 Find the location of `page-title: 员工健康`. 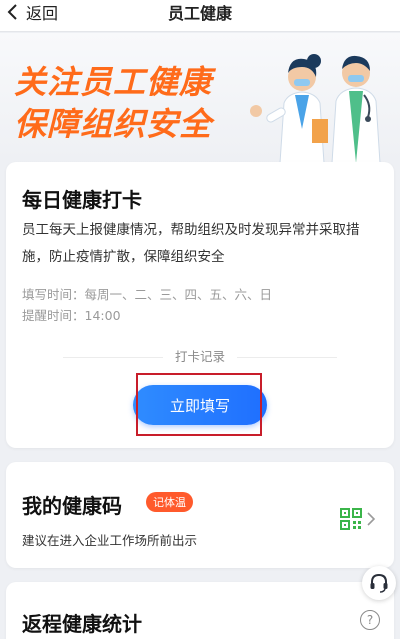

page-title: 员工健康 is located at coordinates (199, 13).